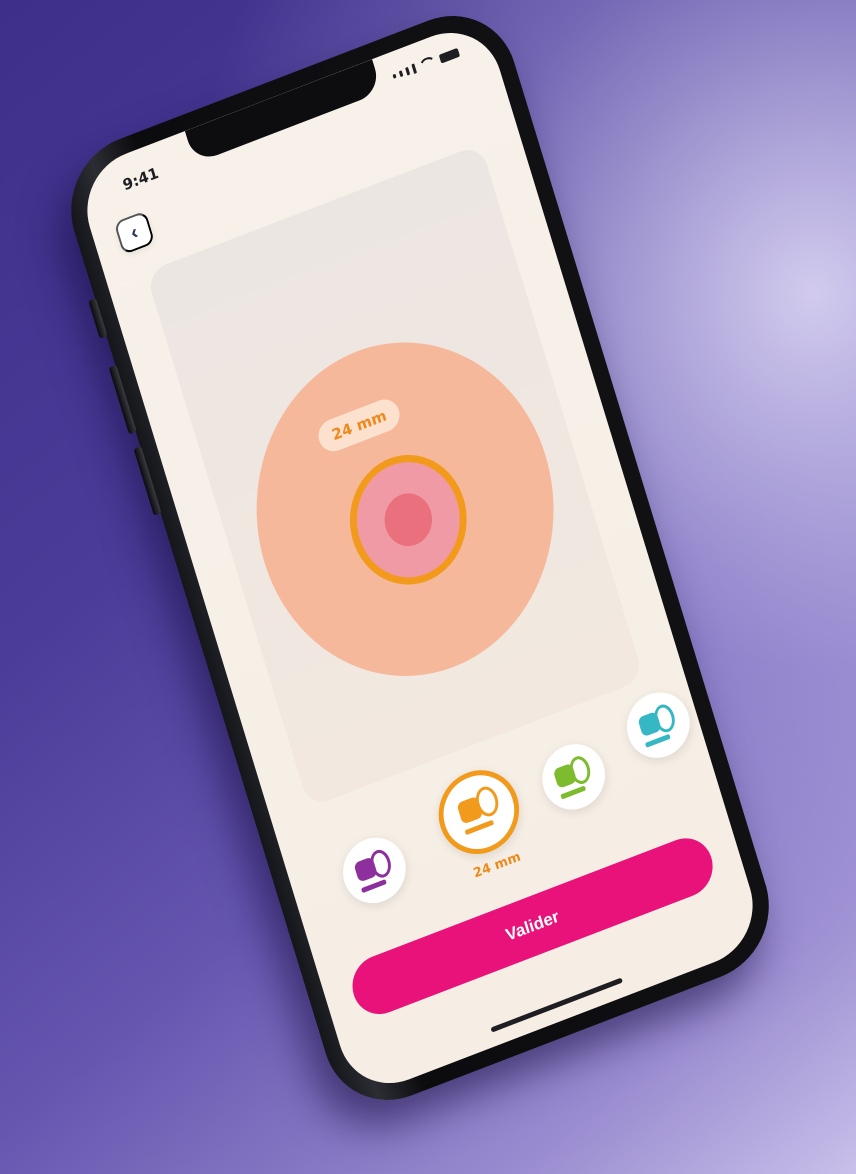 The image size is (856, 1174). Describe the element at coordinates (497, 865) in the screenshot. I see `selected-size-label: 24 mm` at that location.